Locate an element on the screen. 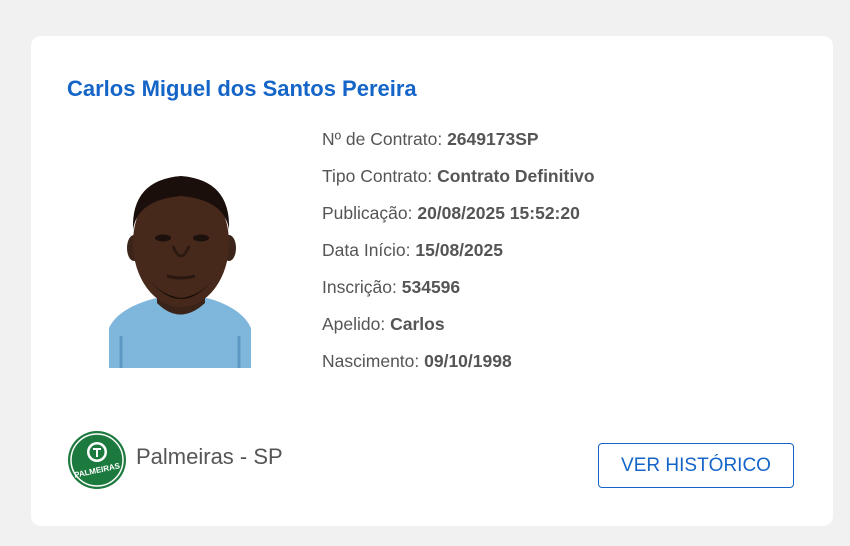 Image resolution: width=850 pixels, height=546 pixels. detail-label: Nº de Contrato: is located at coordinates (385, 139).